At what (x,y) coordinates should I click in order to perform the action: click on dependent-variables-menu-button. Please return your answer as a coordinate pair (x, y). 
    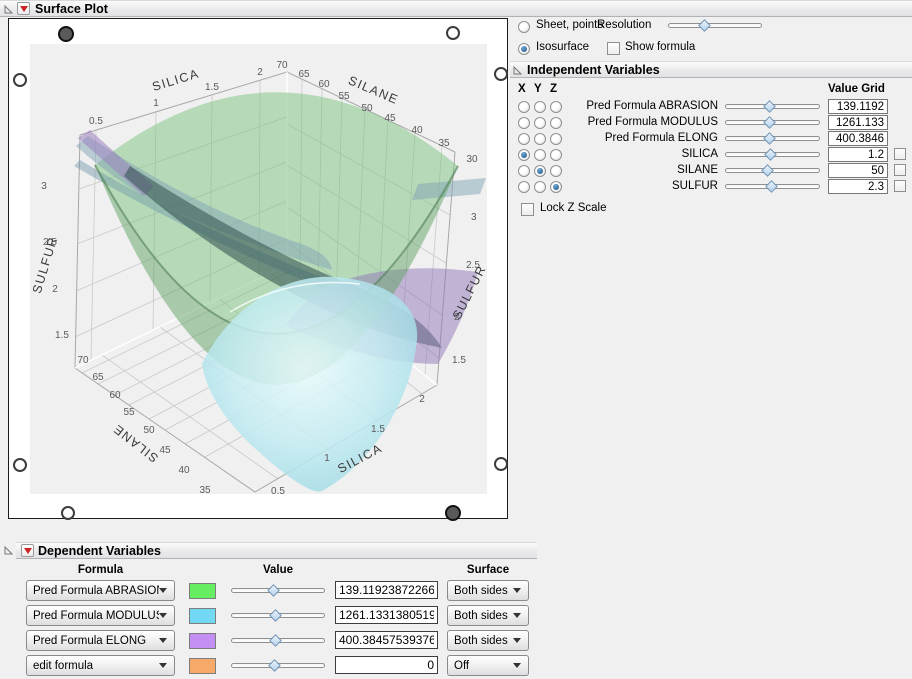
    Looking at the image, I should click on (27, 550).